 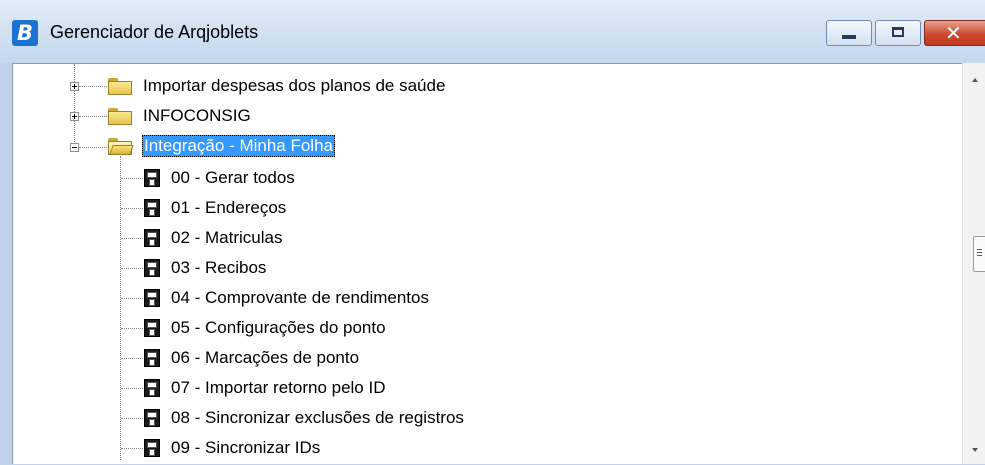 I want to click on tree-item: 02 - Matriculas, so click(x=226, y=238).